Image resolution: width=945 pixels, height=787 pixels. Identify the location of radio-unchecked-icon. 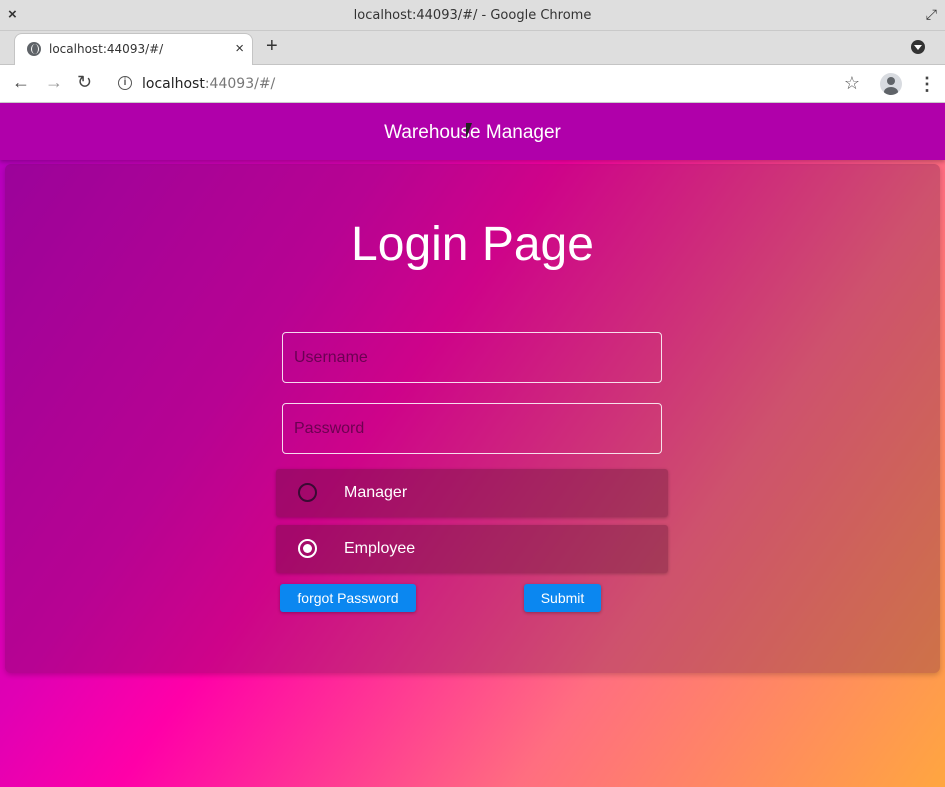
(307, 492).